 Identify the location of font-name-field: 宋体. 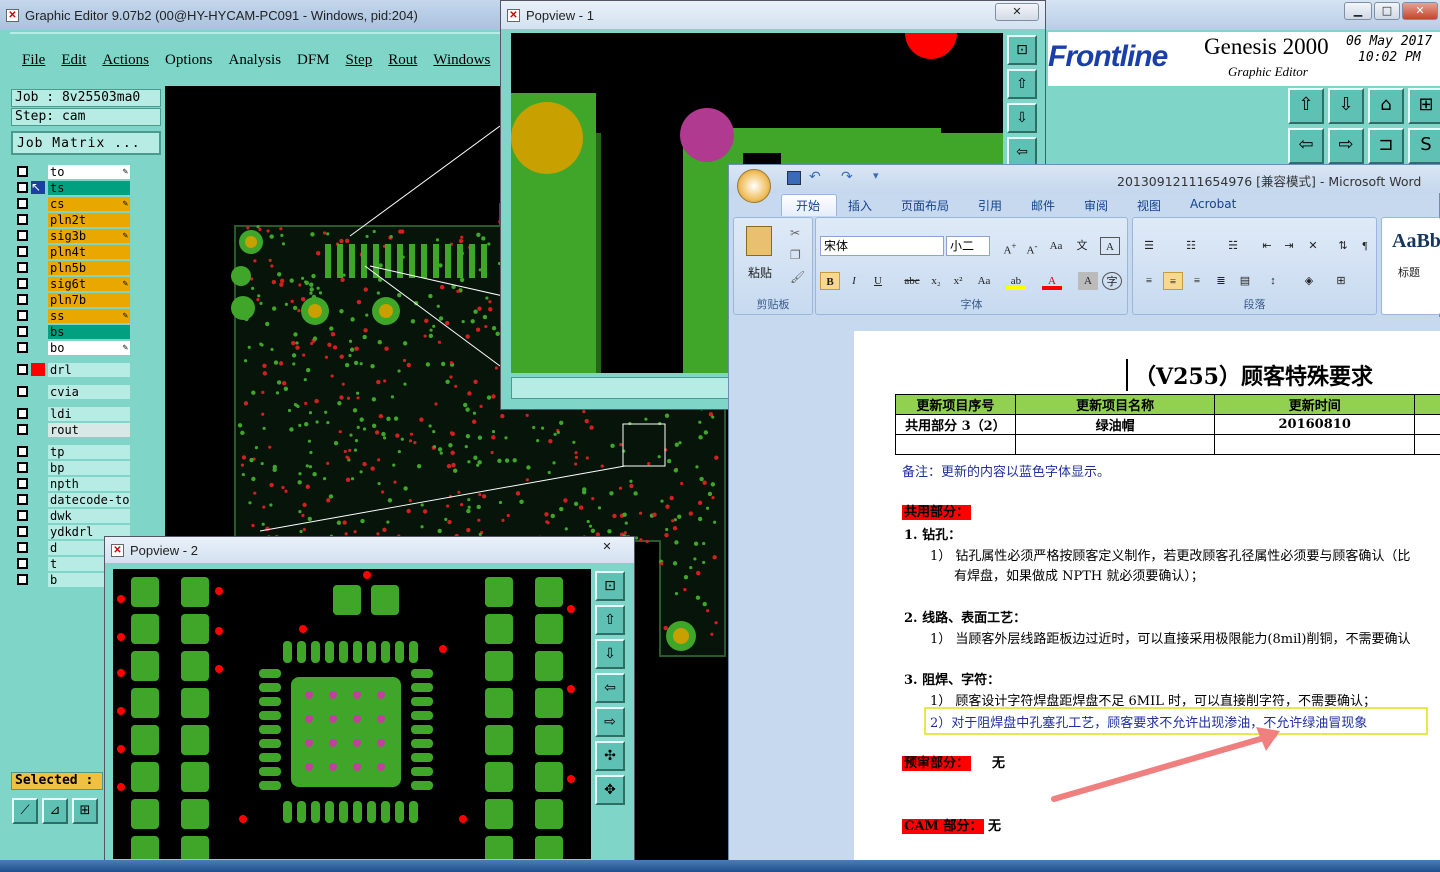
(882, 246).